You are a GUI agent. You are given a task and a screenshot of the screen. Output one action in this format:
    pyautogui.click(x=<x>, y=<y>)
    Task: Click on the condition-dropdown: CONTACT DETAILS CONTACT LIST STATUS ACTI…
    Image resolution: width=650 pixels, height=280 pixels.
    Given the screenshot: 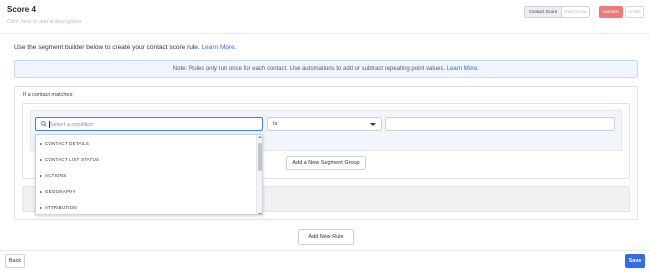 What is the action you would take?
    pyautogui.click(x=149, y=174)
    